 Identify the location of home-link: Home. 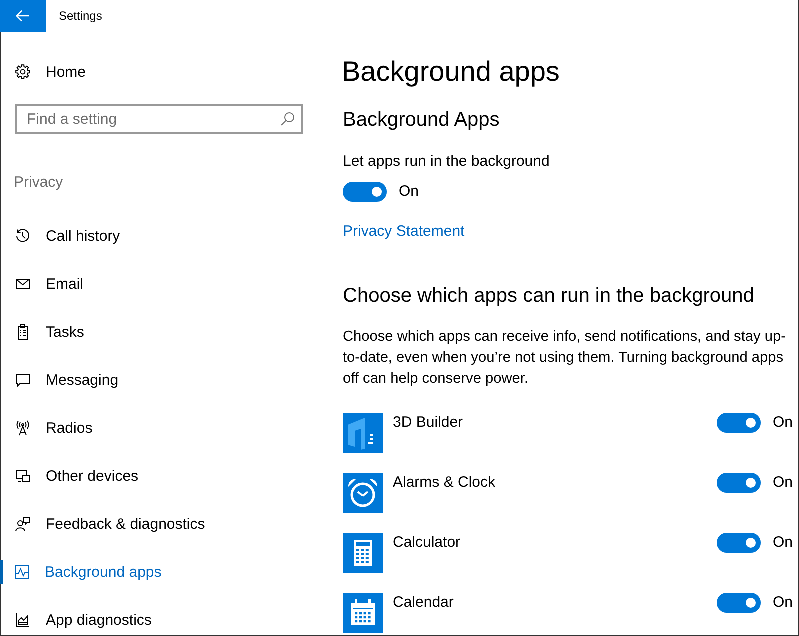
(50, 72).